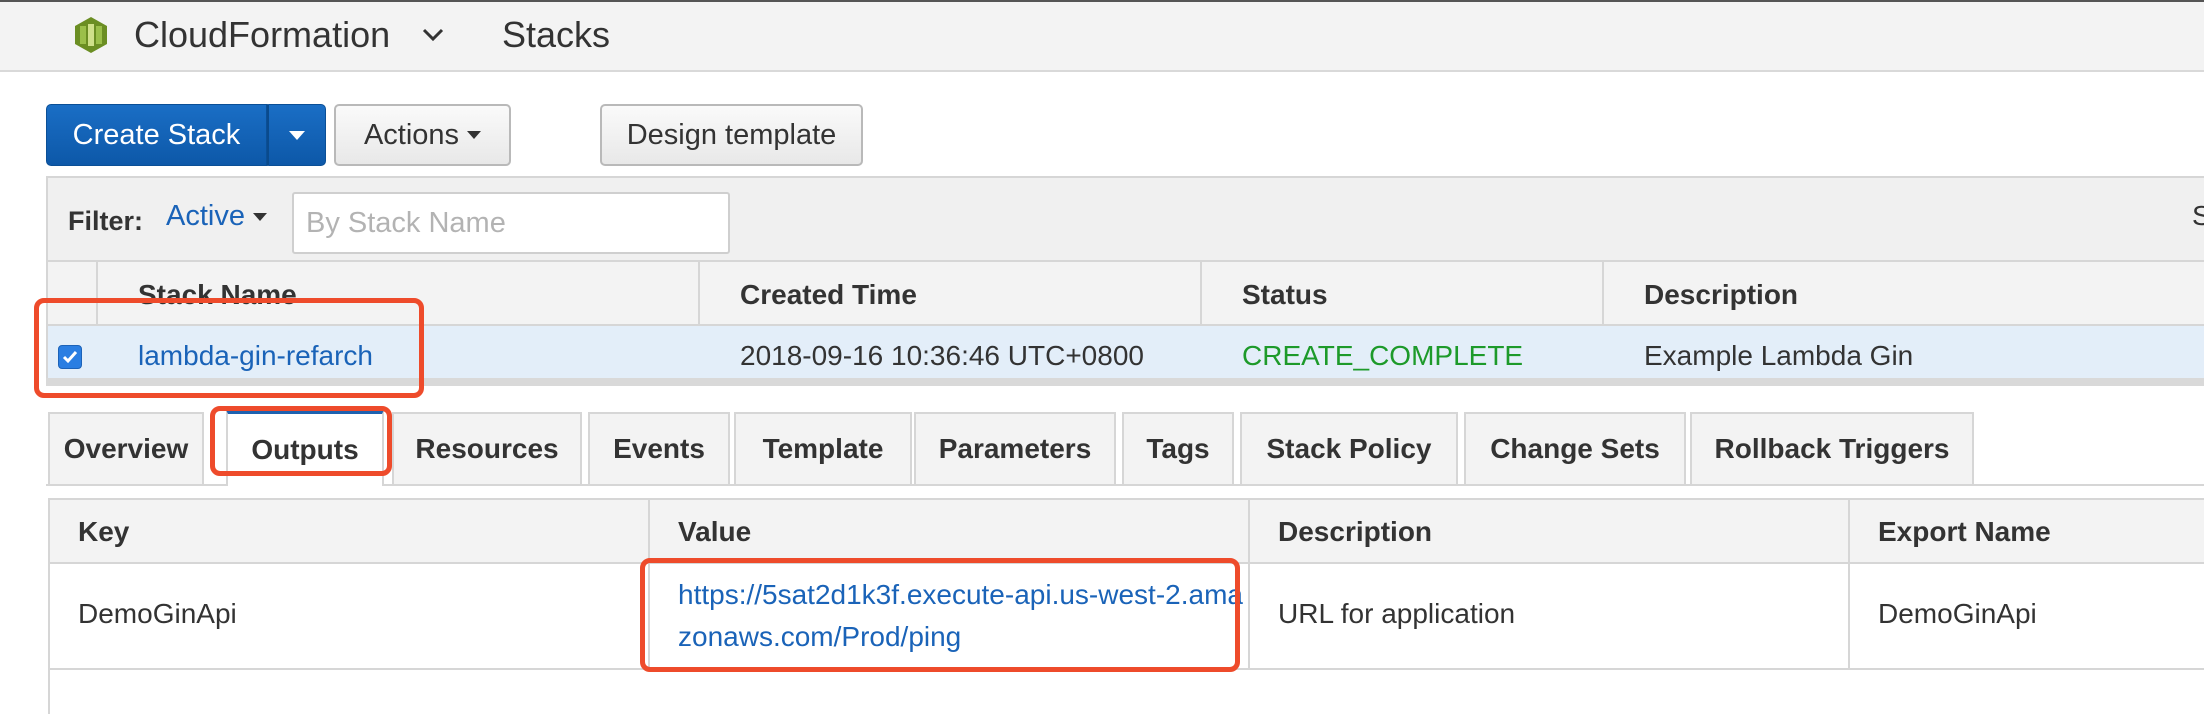  Describe the element at coordinates (106, 221) in the screenshot. I see `filter-label: Filter:` at that location.